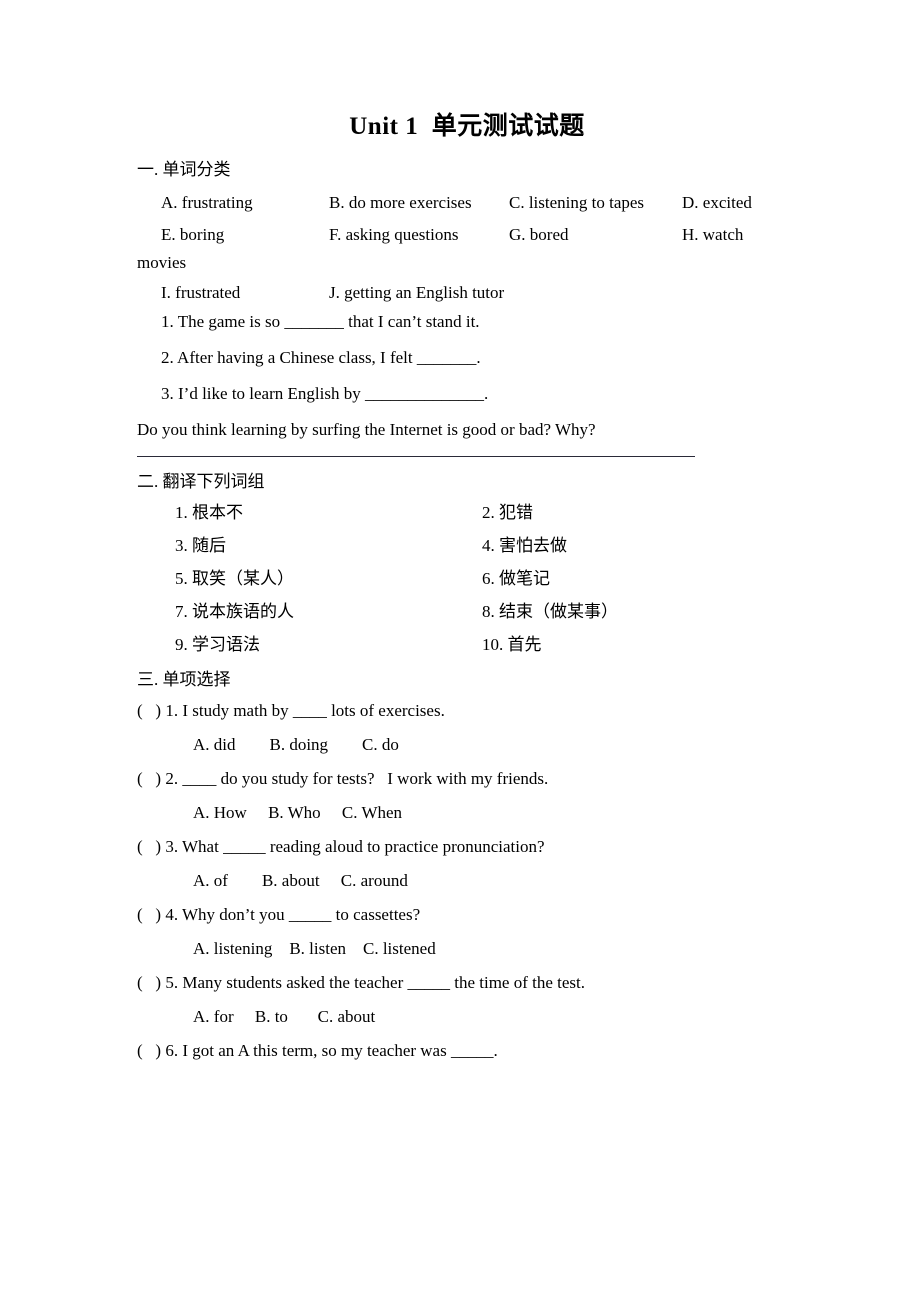  I want to click on section-heading-one: 一. 单词分类, so click(184, 169).